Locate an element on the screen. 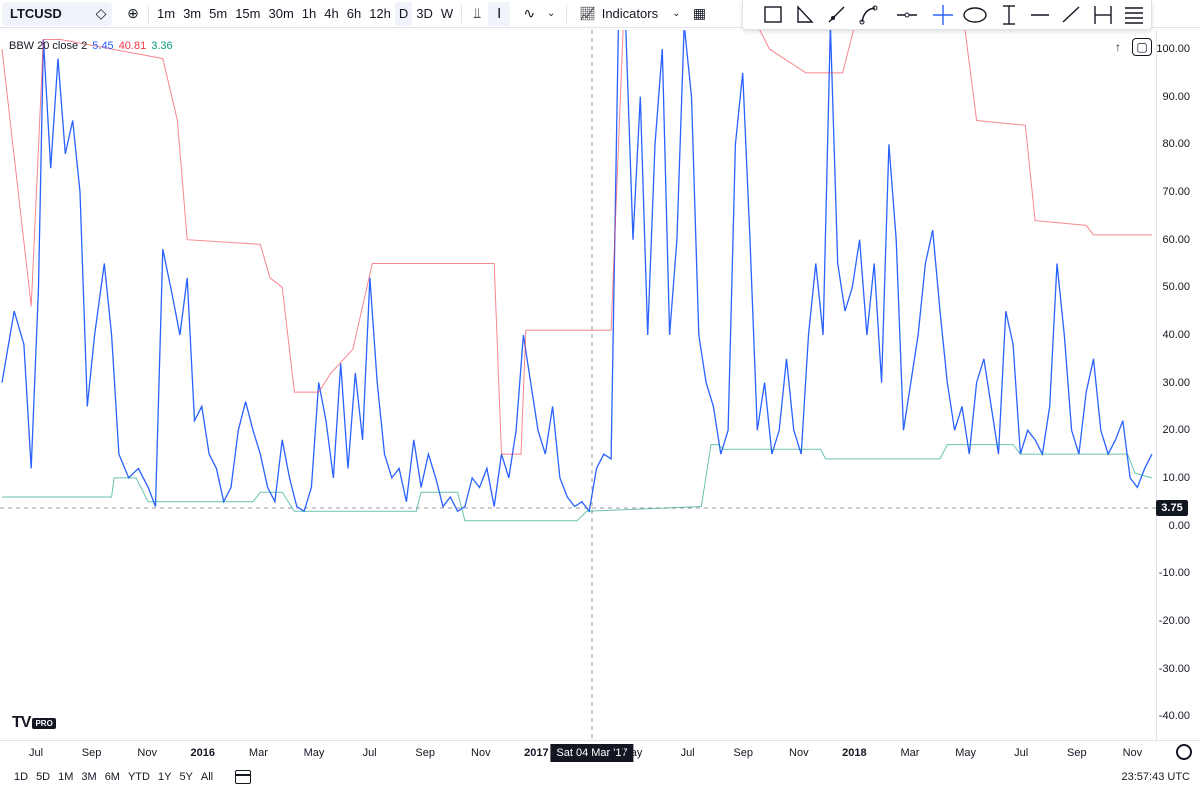 The height and width of the screenshot is (786, 1200). indicators-button: 📈︎ Indicators ⌄ is located at coordinates (629, 14).